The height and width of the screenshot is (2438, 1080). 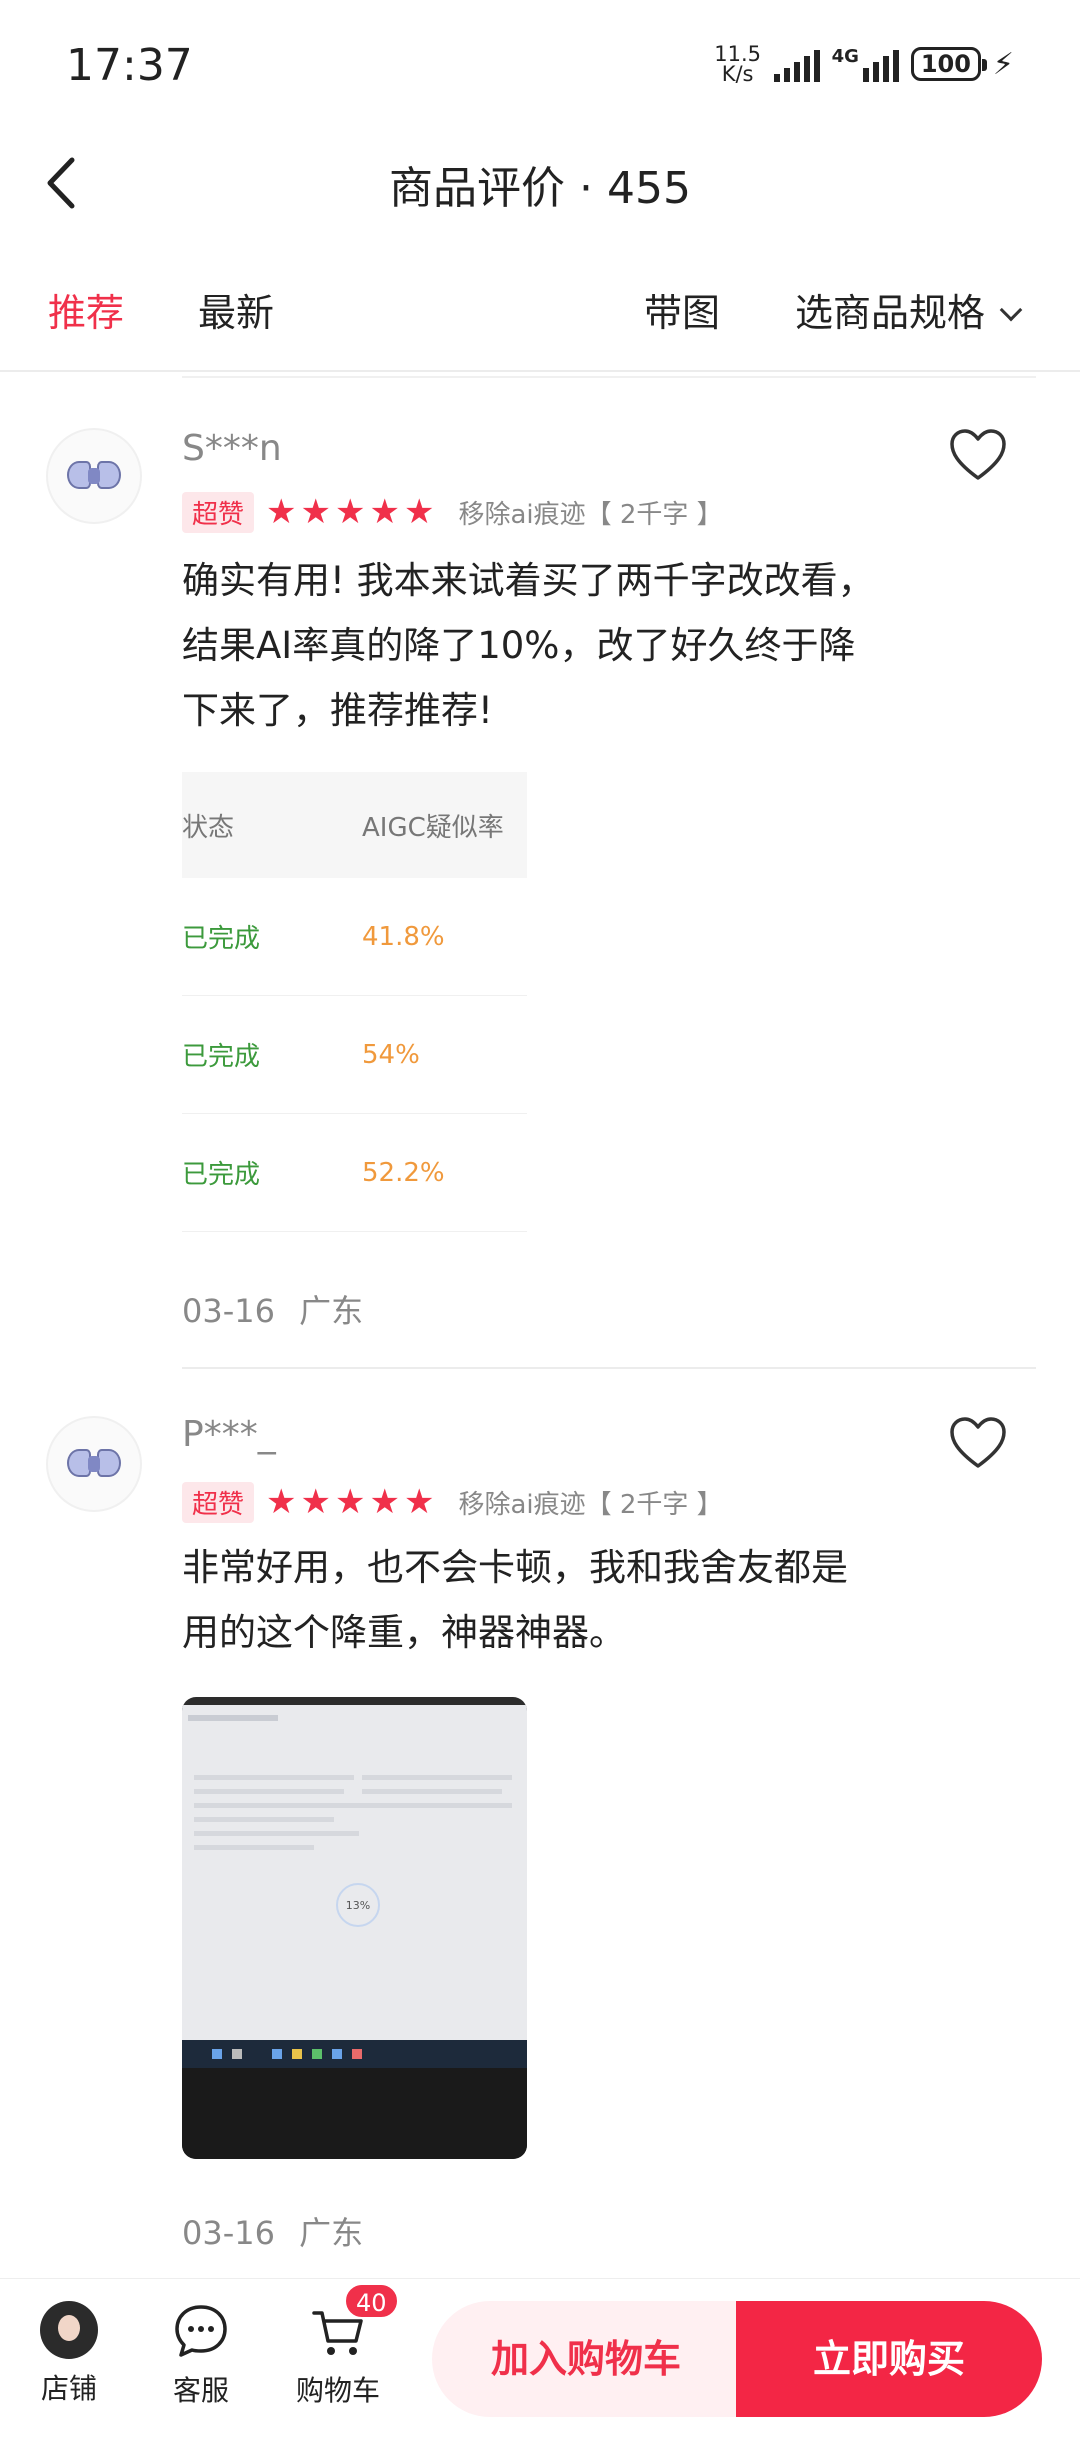 What do you see at coordinates (86, 309) in the screenshot?
I see `tab-recommend: 推荐` at bounding box center [86, 309].